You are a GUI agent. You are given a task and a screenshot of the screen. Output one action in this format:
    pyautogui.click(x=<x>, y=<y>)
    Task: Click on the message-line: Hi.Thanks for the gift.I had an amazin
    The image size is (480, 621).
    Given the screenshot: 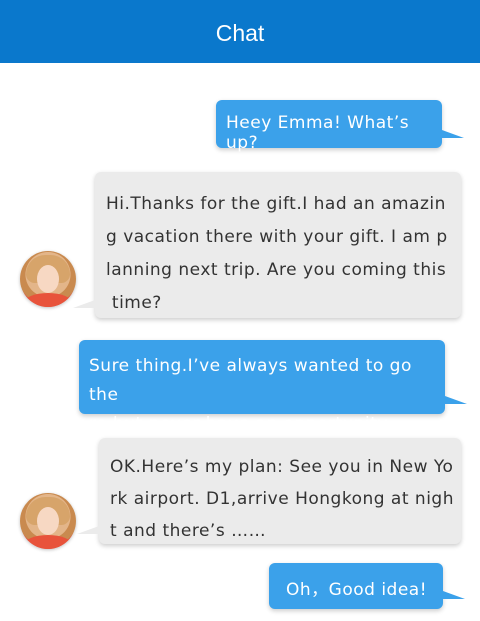 What is the action you would take?
    pyautogui.click(x=276, y=204)
    